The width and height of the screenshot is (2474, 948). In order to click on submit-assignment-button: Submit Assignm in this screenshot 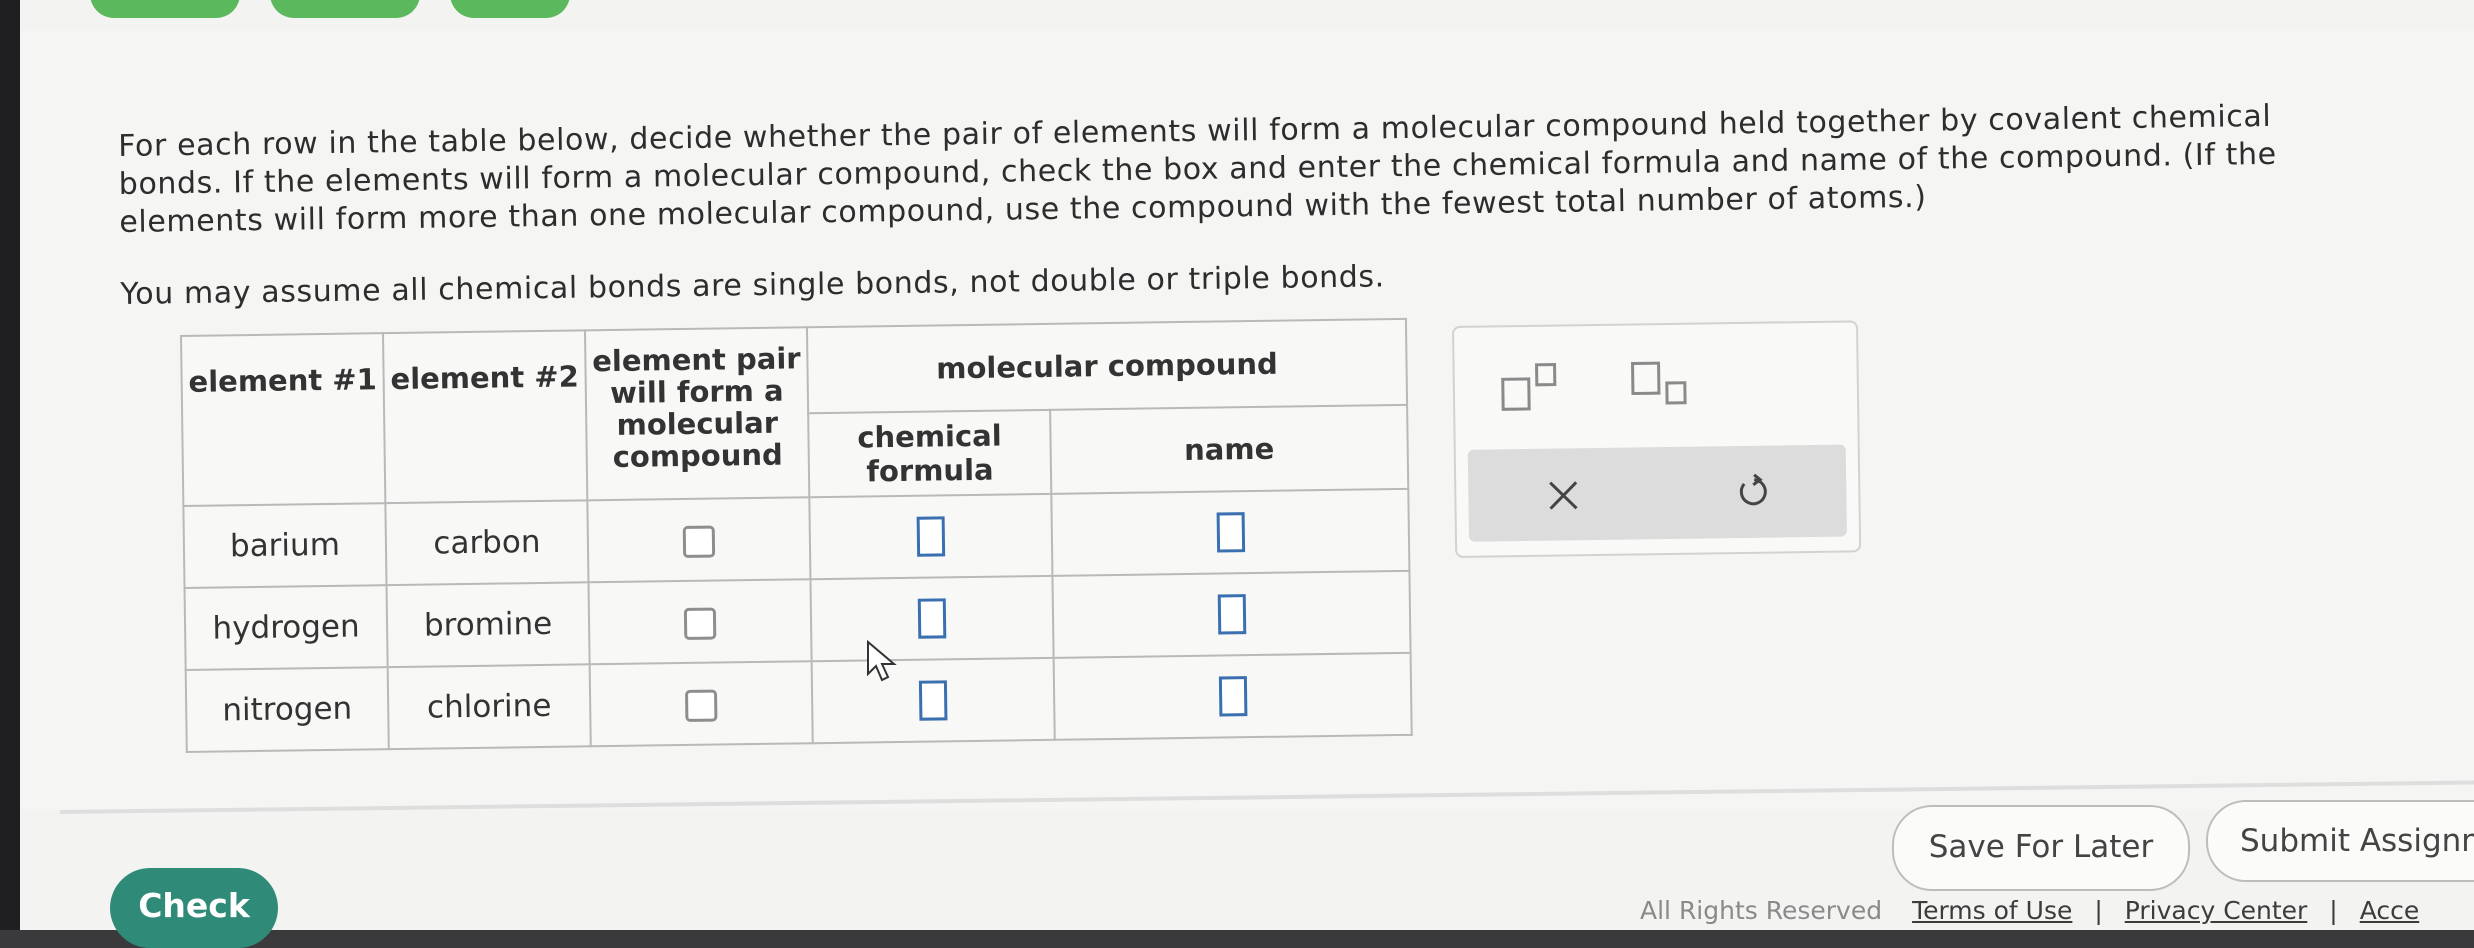, I will do `click(2340, 841)`.